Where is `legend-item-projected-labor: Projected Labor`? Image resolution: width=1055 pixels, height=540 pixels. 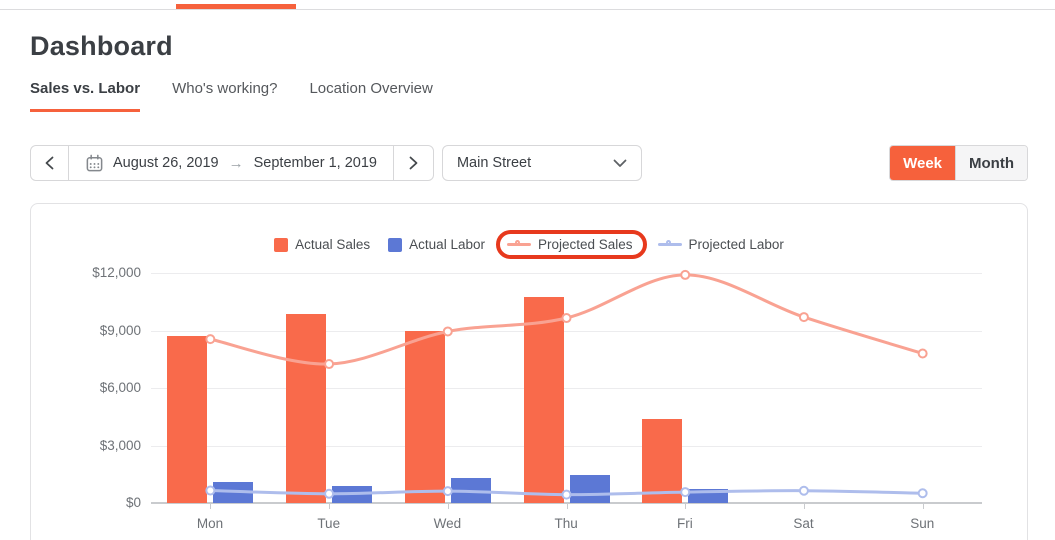 legend-item-projected-labor: Projected Labor is located at coordinates (720, 244).